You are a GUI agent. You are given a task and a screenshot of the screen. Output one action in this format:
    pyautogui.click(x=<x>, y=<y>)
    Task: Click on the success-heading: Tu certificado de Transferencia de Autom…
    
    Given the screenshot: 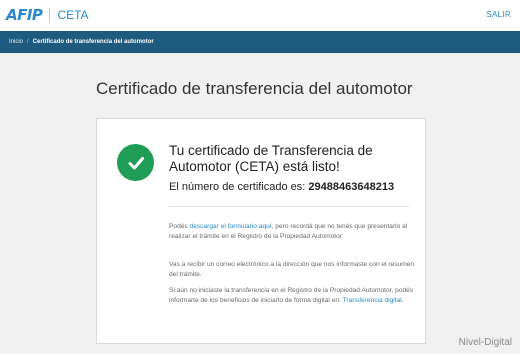 What is the action you would take?
    pyautogui.click(x=271, y=158)
    